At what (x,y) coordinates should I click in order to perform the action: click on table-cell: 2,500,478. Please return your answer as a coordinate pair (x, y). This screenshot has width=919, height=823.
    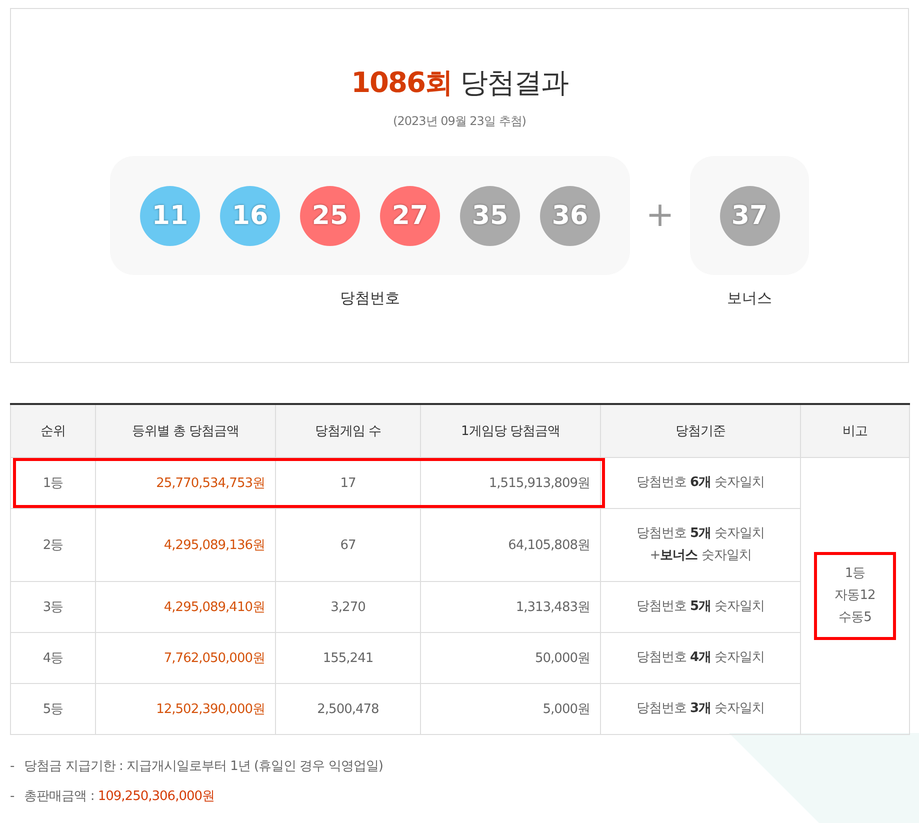
    Looking at the image, I should click on (348, 709).